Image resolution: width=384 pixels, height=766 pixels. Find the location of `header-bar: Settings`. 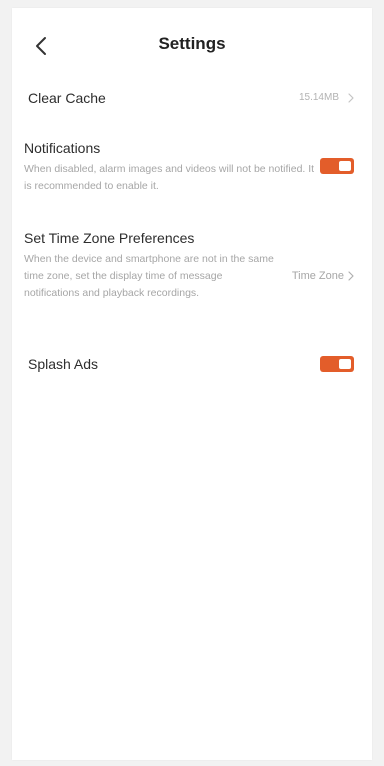

header-bar: Settings is located at coordinates (192, 46).